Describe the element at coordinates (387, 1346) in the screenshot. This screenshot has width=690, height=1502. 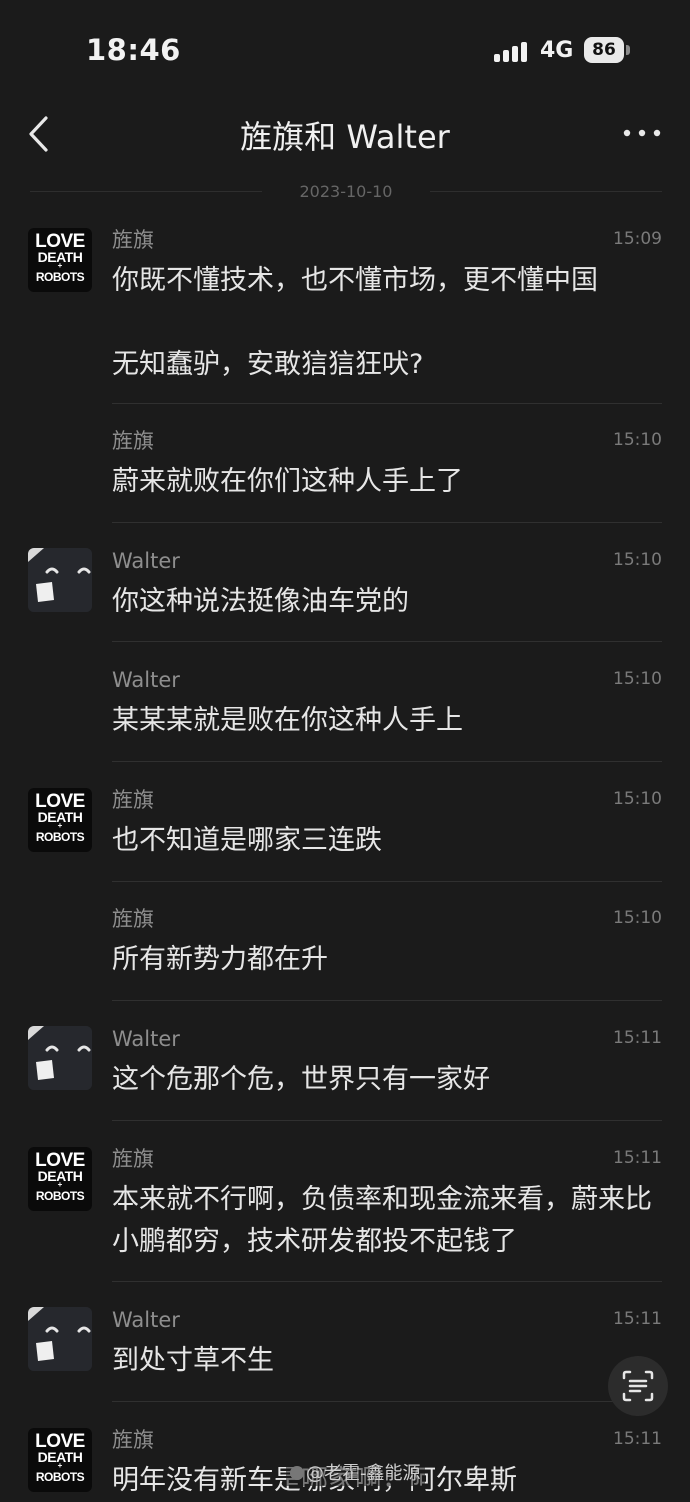
I see `message-item: Walter 15:11 到处寸草不生` at that location.